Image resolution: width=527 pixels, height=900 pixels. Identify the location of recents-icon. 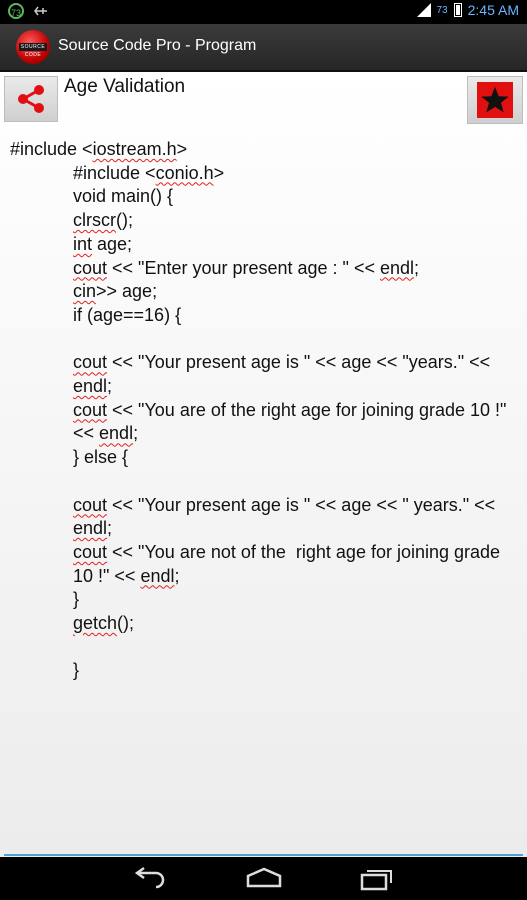
(376, 880).